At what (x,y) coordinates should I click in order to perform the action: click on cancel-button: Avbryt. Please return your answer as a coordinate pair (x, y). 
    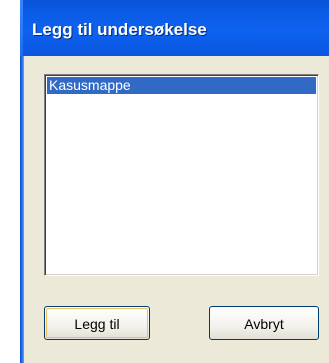
    Looking at the image, I should click on (264, 323).